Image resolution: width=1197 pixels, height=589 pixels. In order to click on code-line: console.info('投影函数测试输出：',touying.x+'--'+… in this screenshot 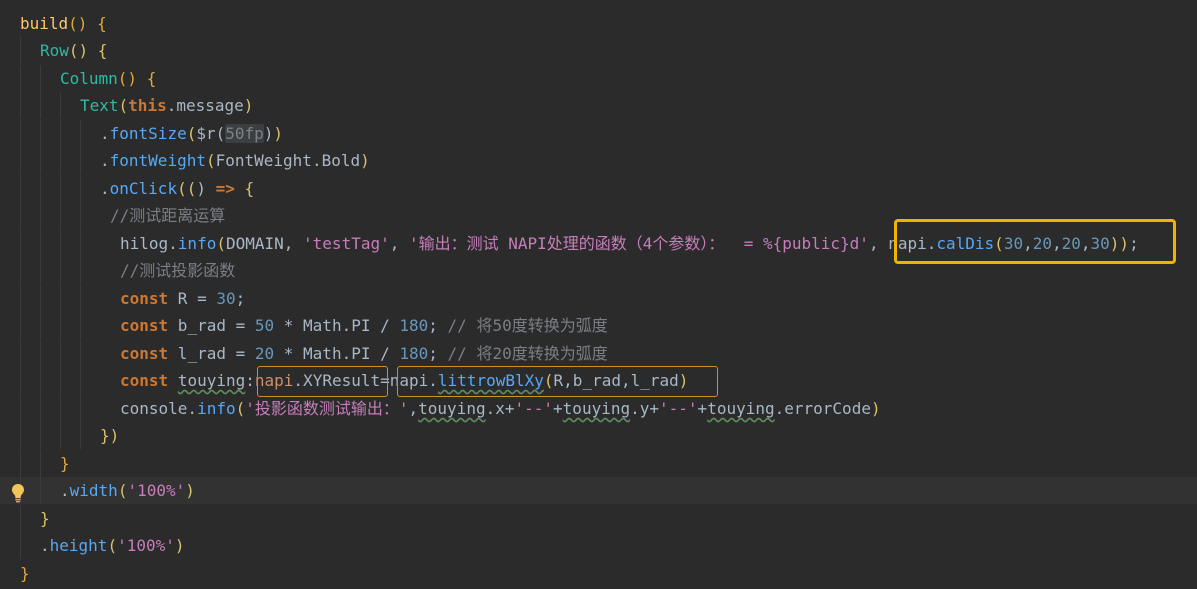, I will do `click(598, 409)`.